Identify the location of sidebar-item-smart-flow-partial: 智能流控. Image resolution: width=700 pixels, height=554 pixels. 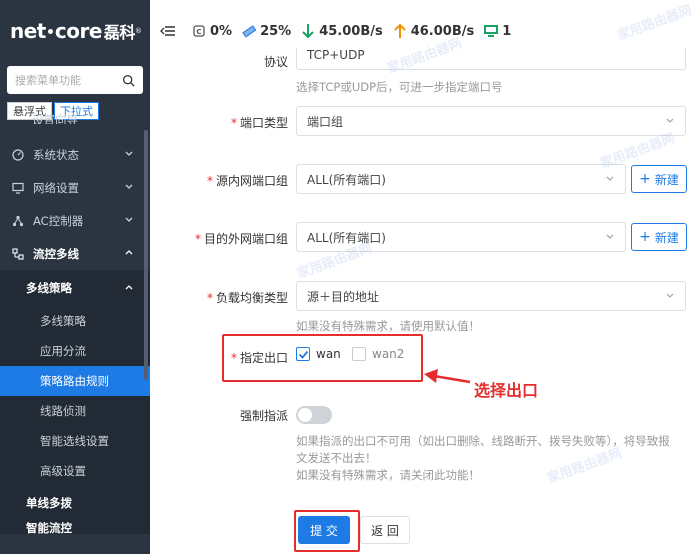
(75, 527).